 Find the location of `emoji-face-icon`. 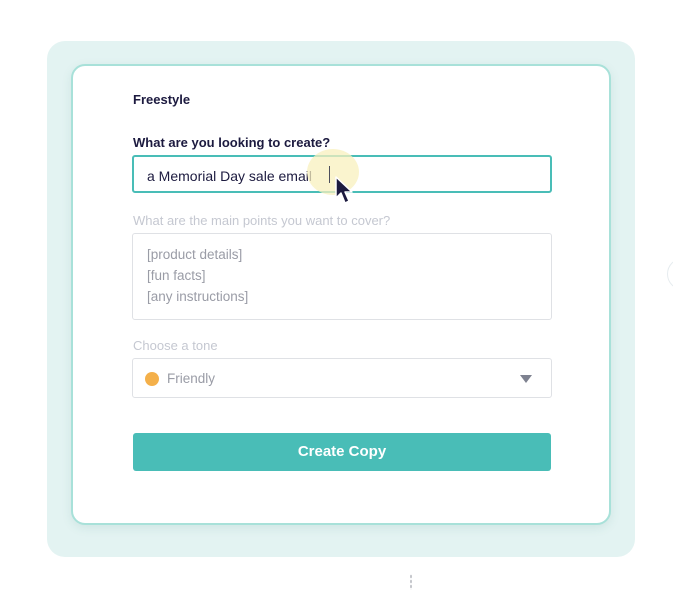

emoji-face-icon is located at coordinates (152, 379).